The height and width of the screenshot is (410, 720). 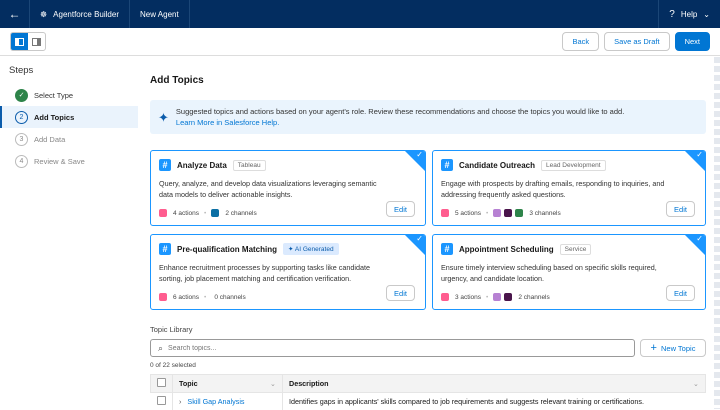 I want to click on global-header: ← ☸ Agentforce Builder New Agent ? Help ⌄, so click(x=360, y=14).